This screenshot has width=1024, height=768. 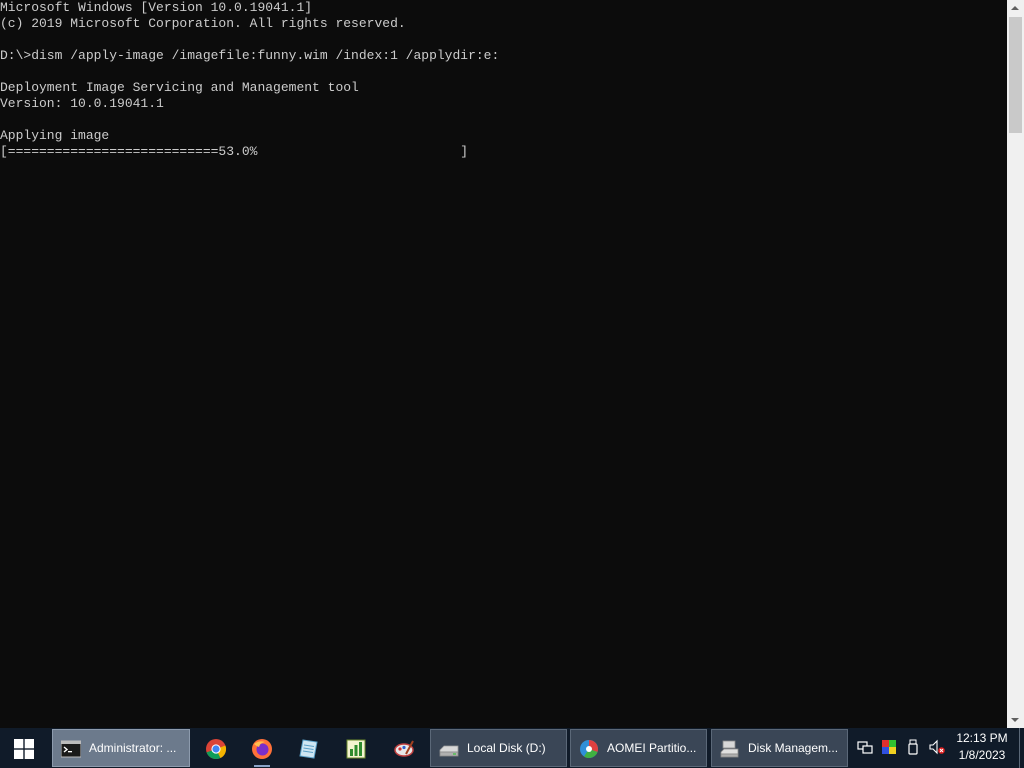 I want to click on pinned-chart-app-button, so click(x=356, y=748).